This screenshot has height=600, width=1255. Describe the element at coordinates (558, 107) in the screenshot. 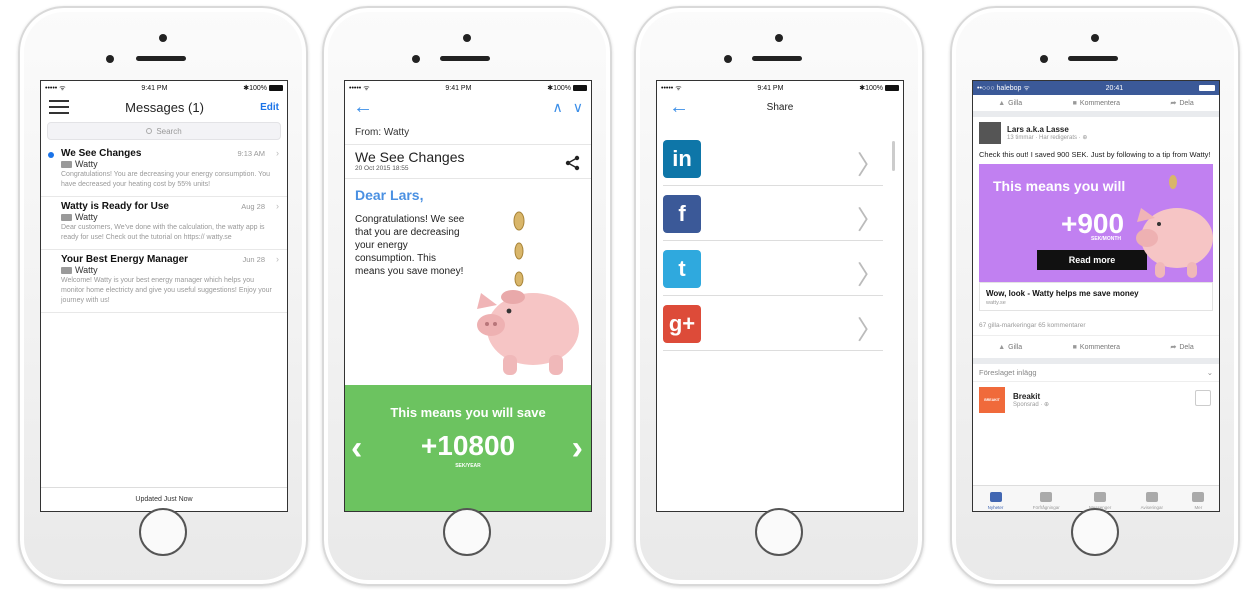

I see `previous-message-icon: ∧` at that location.